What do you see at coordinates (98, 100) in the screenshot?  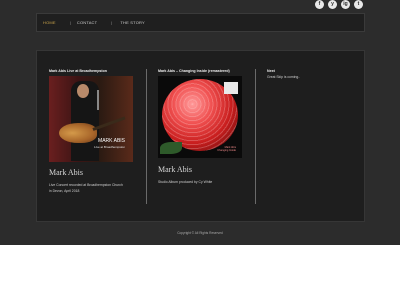 I see `microphone-stand` at bounding box center [98, 100].